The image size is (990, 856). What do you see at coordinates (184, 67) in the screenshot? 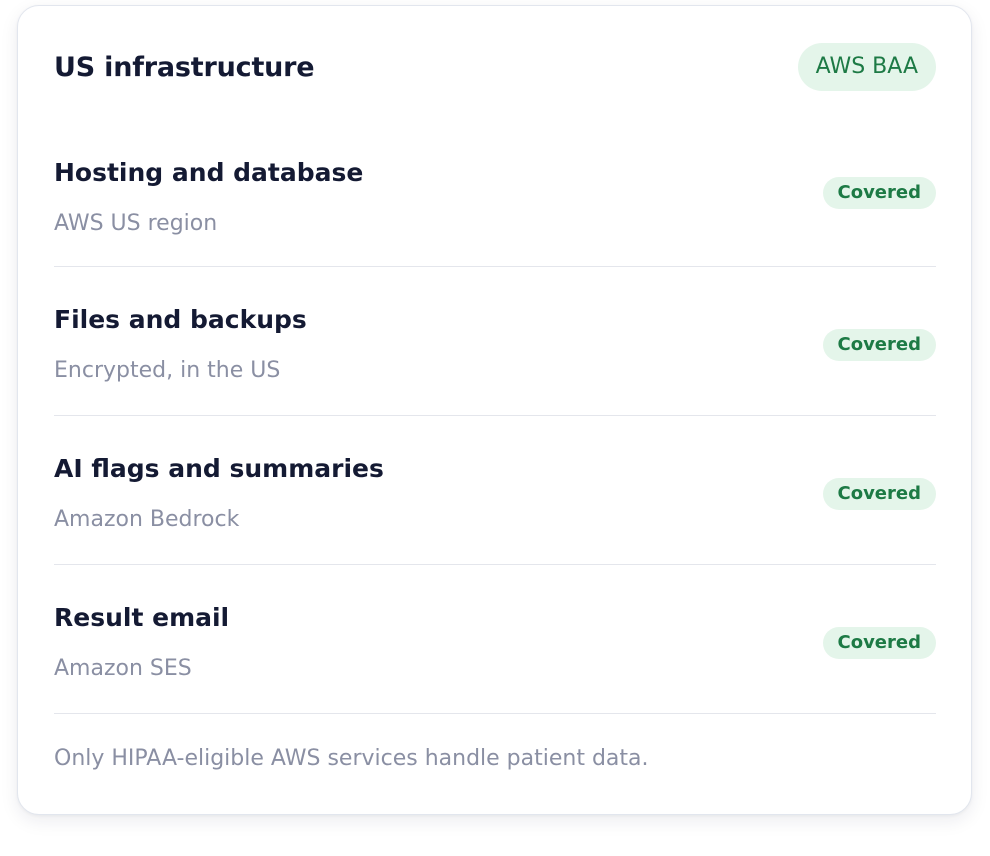
I see `card-title: US infrastructure` at bounding box center [184, 67].